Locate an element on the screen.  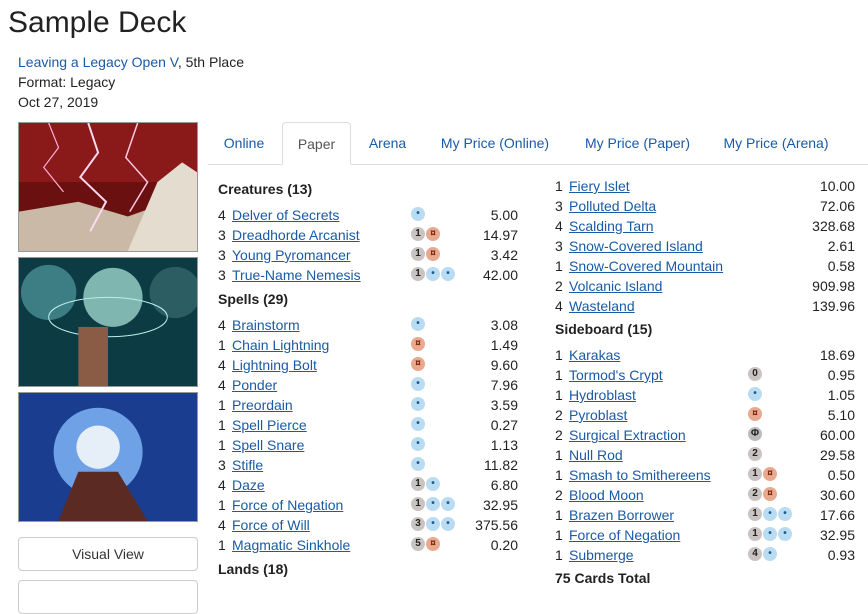
card-price: 1.49 is located at coordinates (504, 345).